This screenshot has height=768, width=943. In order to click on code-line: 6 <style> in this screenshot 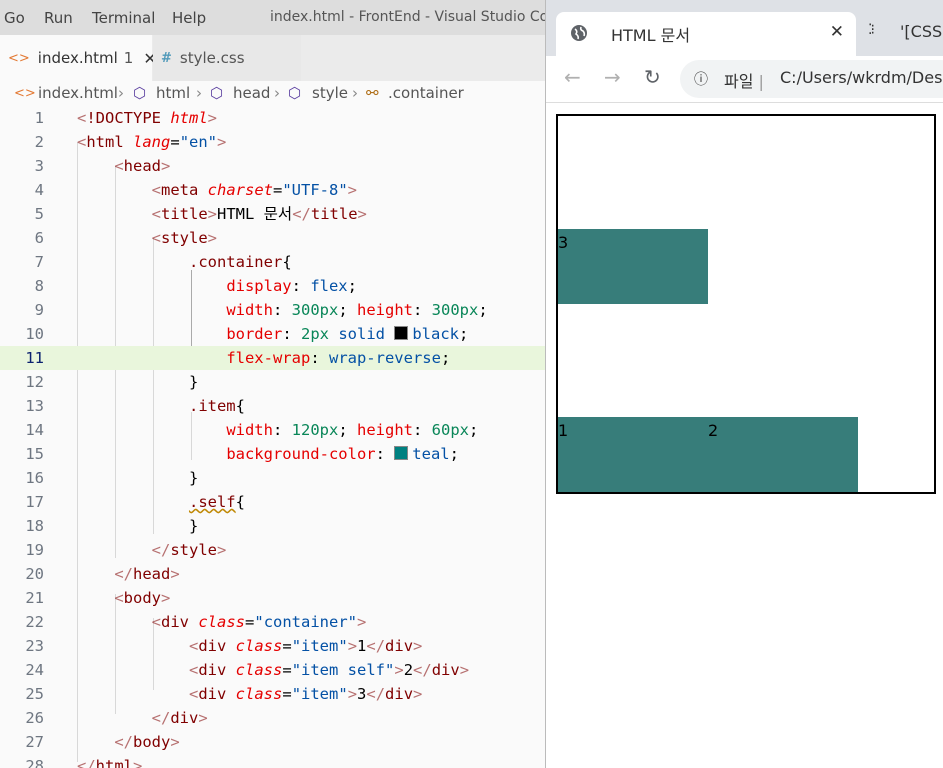, I will do `click(126, 238)`.